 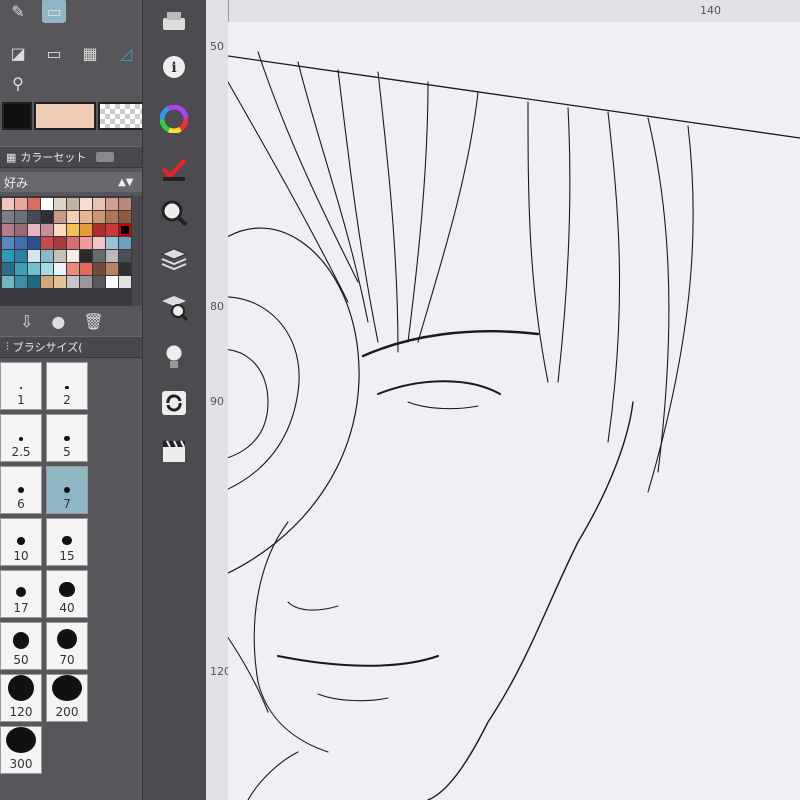 What do you see at coordinates (126, 53) in the screenshot?
I see `ruler-icon: ◿` at bounding box center [126, 53].